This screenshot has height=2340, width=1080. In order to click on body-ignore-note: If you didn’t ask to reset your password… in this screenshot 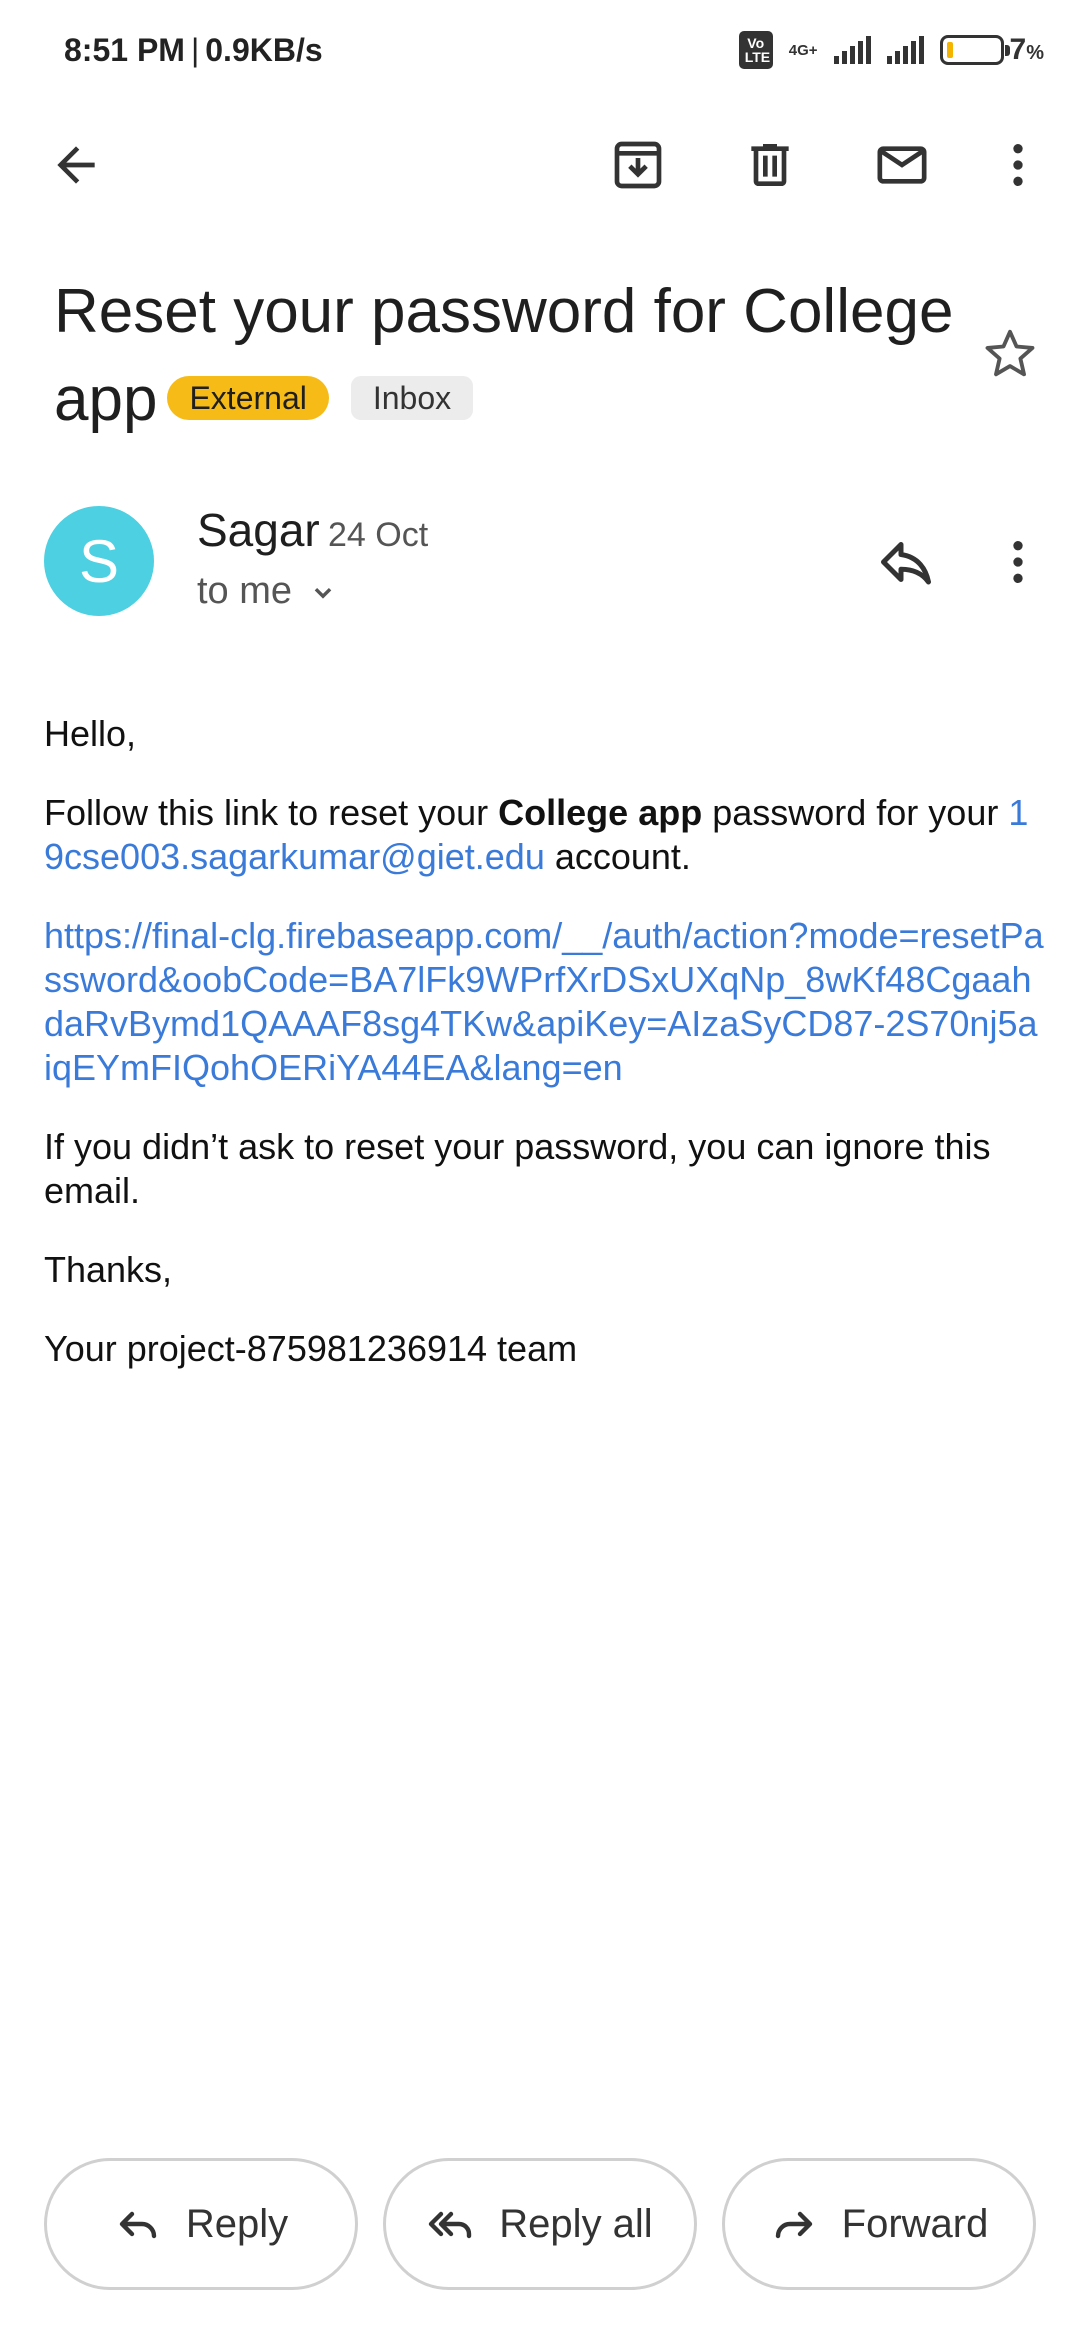, I will do `click(517, 1168)`.